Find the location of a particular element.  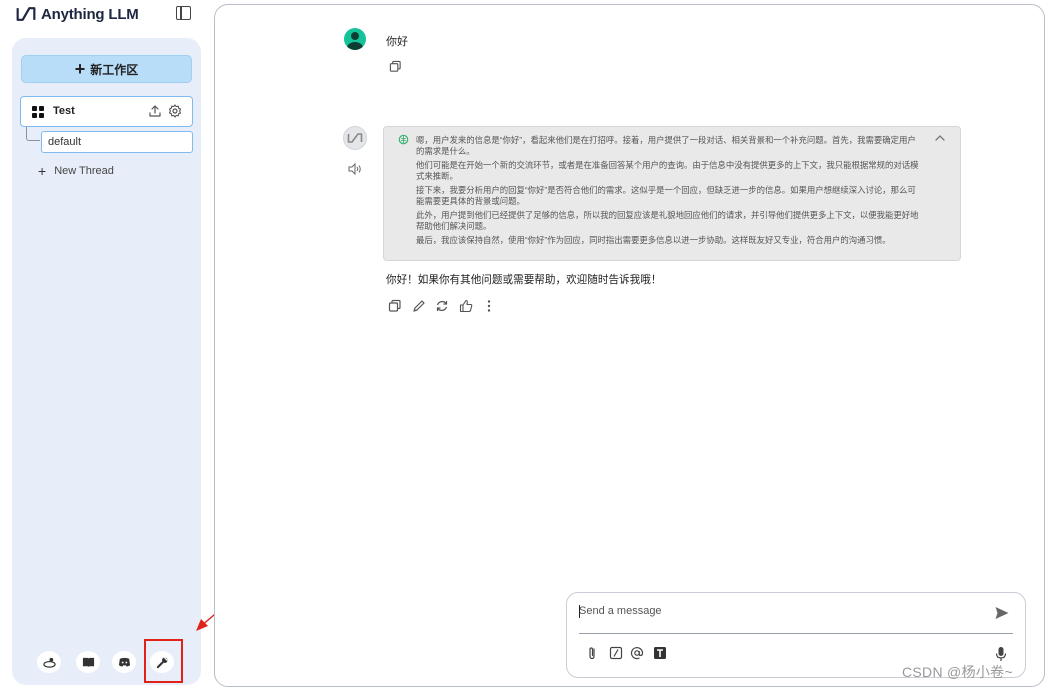

slash-command-icon is located at coordinates (616, 653).